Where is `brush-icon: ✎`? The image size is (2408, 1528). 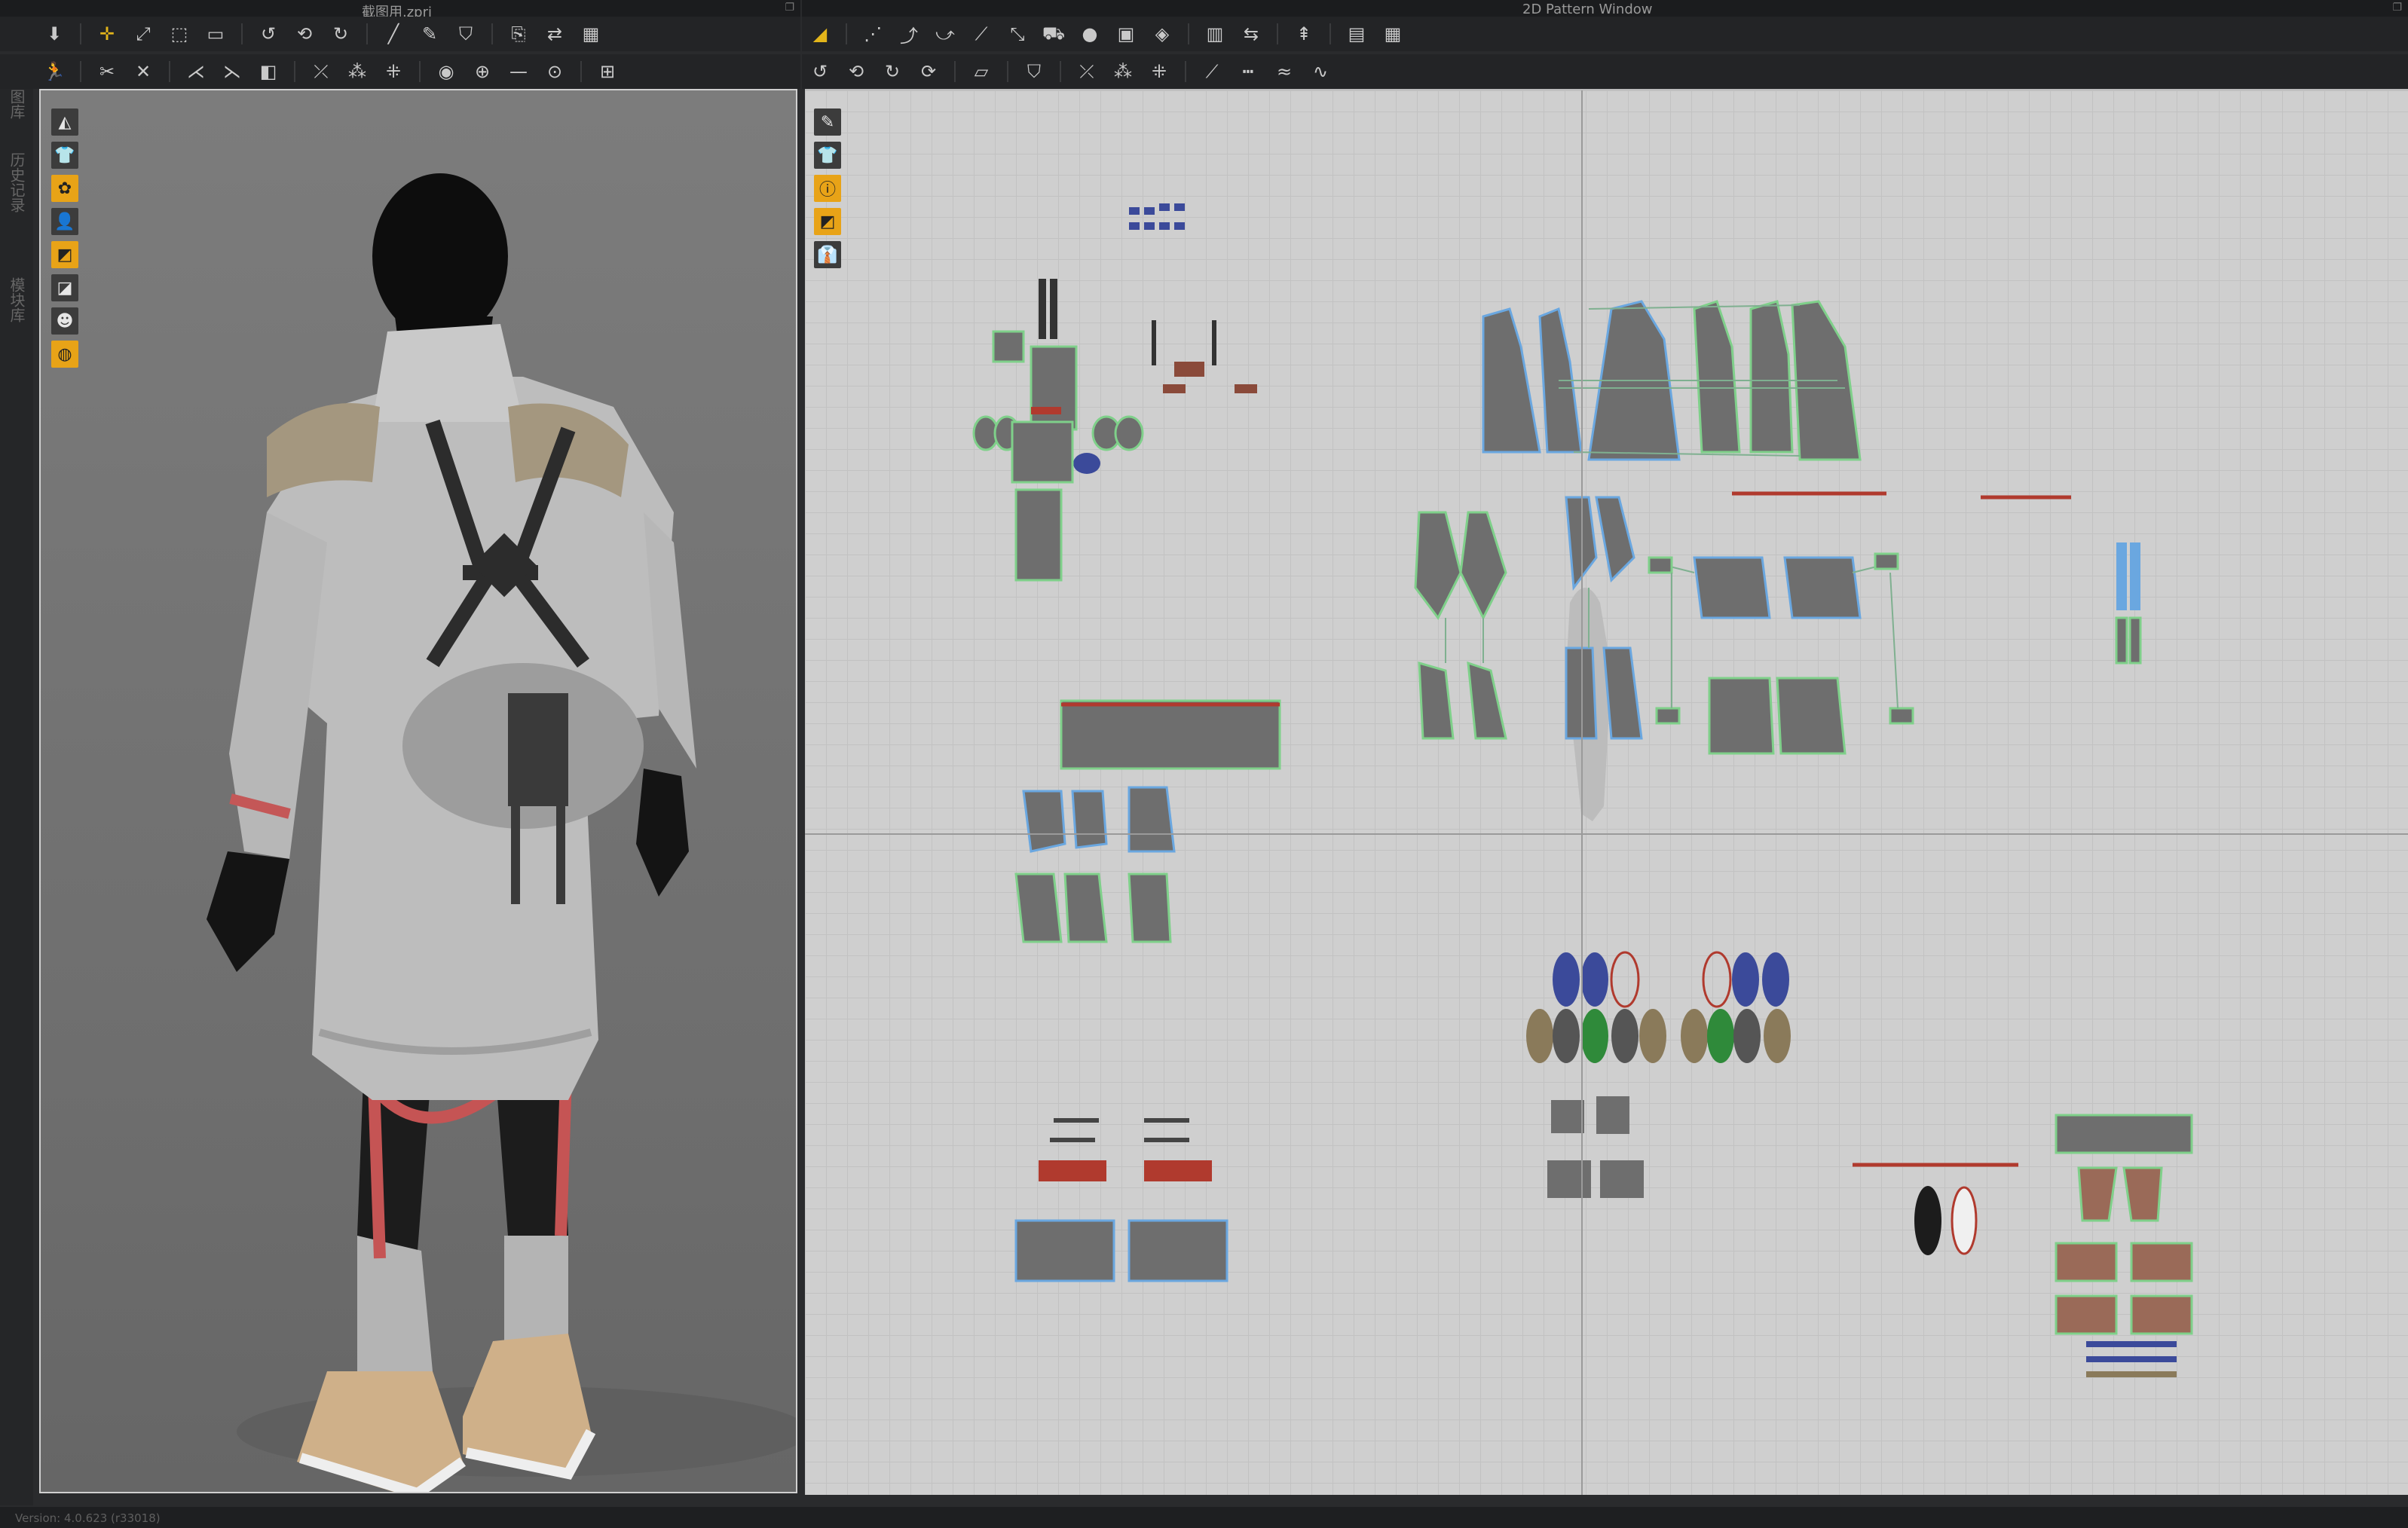 brush-icon: ✎ is located at coordinates (430, 34).